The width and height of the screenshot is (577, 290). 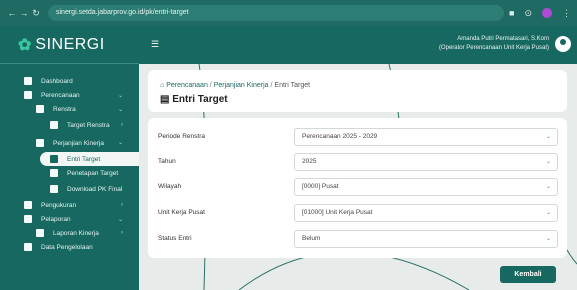 I want to click on user-role: (Operator Perencanaan Unit Kerja Pusat), so click(x=493, y=48).